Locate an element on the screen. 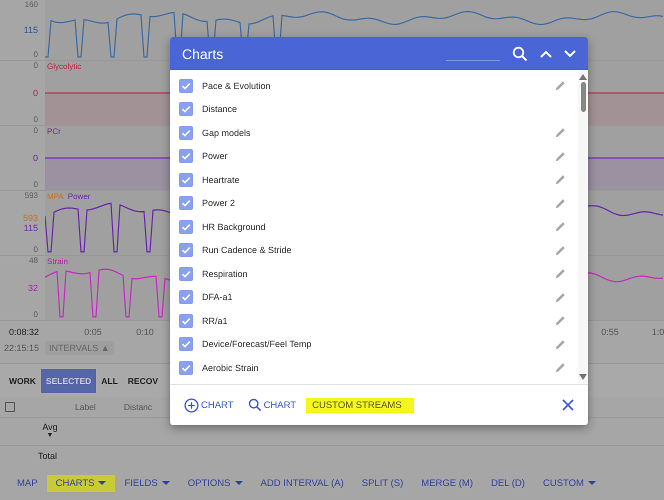 The width and height of the screenshot is (664, 500). avg-label: Avg is located at coordinates (50, 427).